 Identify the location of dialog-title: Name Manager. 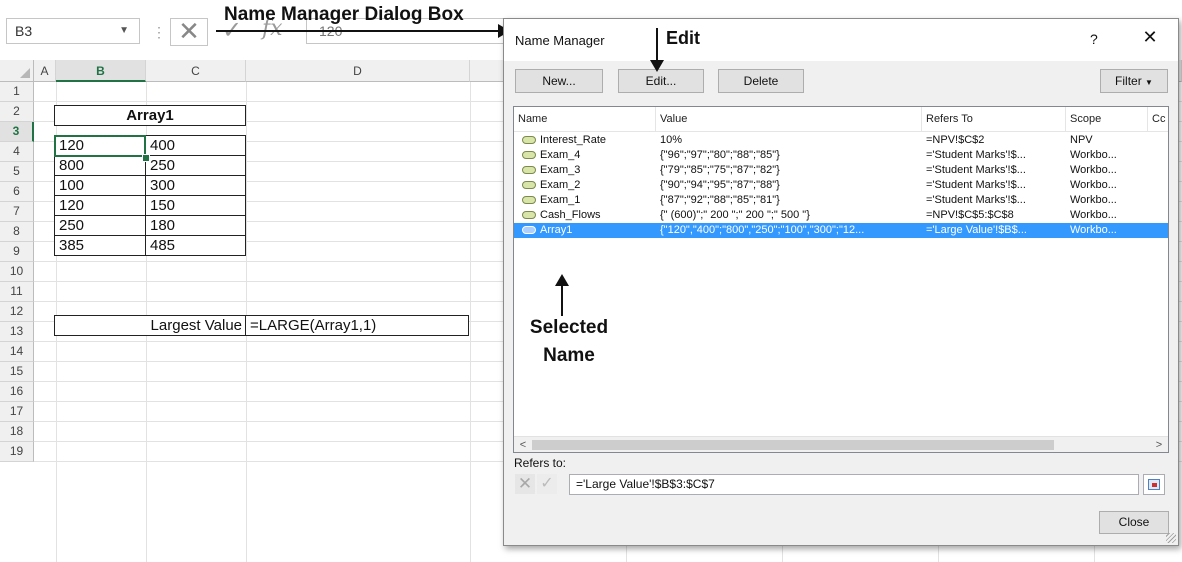
(560, 40).